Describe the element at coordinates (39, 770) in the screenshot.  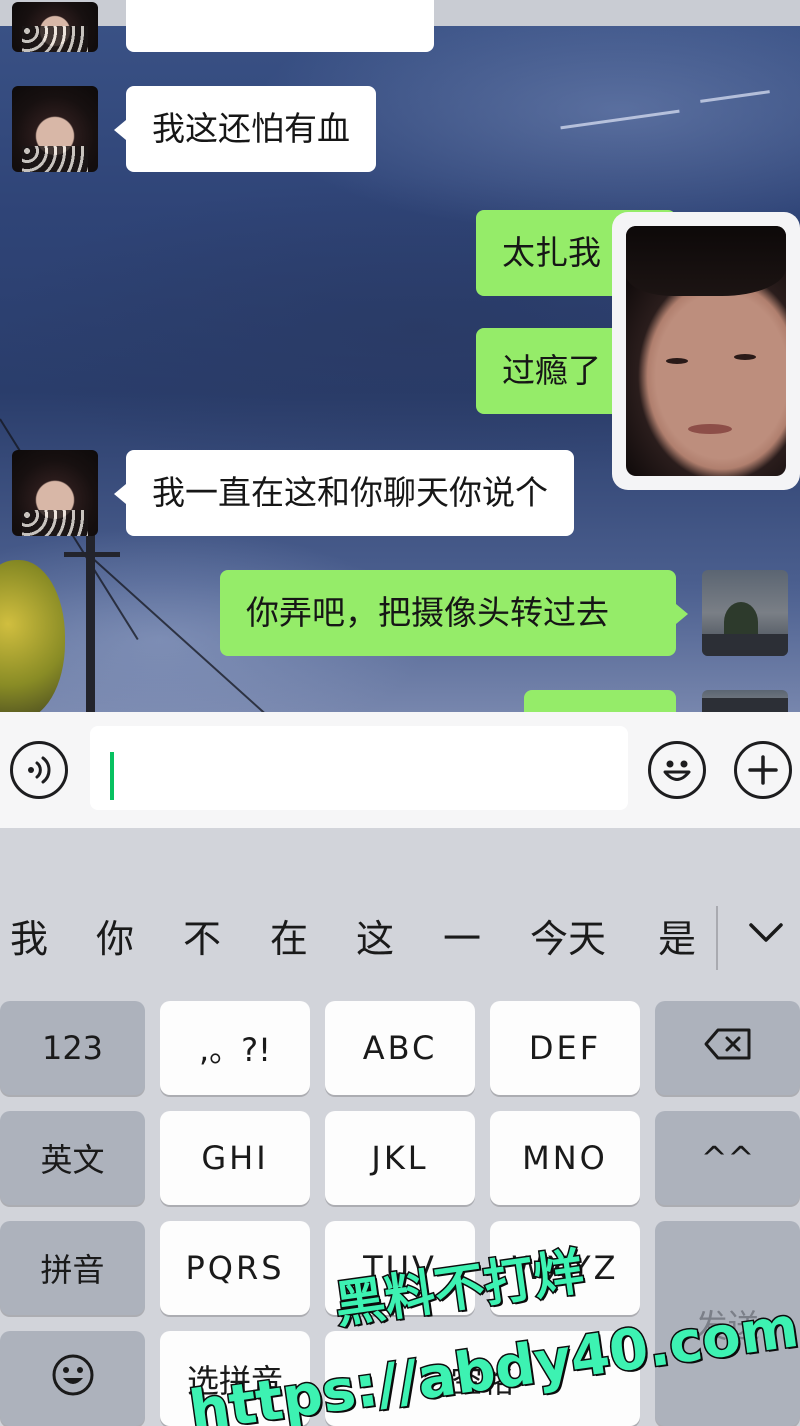
I see `voice-icon` at that location.